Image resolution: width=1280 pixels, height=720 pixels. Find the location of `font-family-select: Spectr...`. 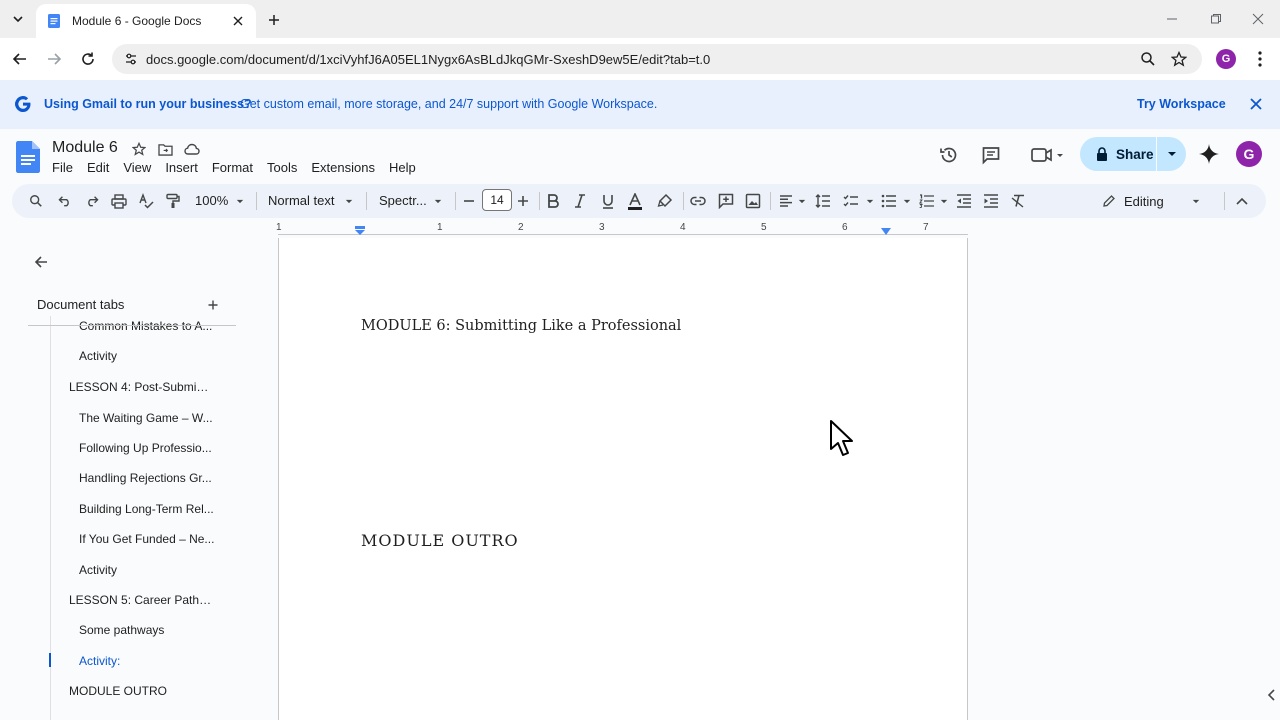

font-family-select: Spectr... is located at coordinates (403, 200).